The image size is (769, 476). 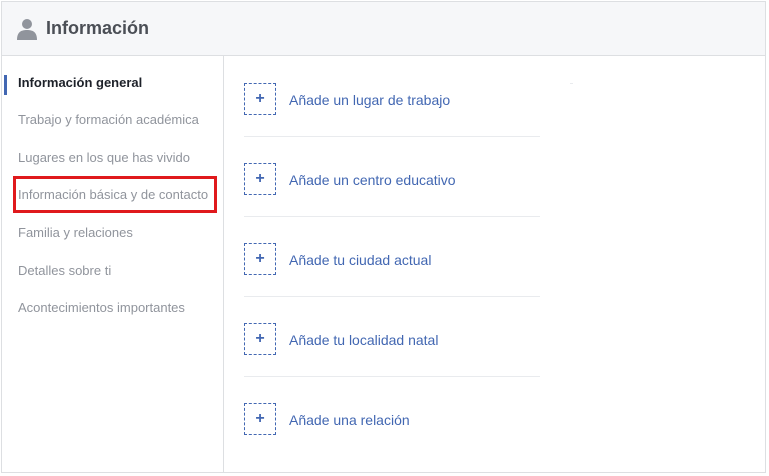 I want to click on add-current-city-row: + Añade tu ciudad actual, so click(x=392, y=256).